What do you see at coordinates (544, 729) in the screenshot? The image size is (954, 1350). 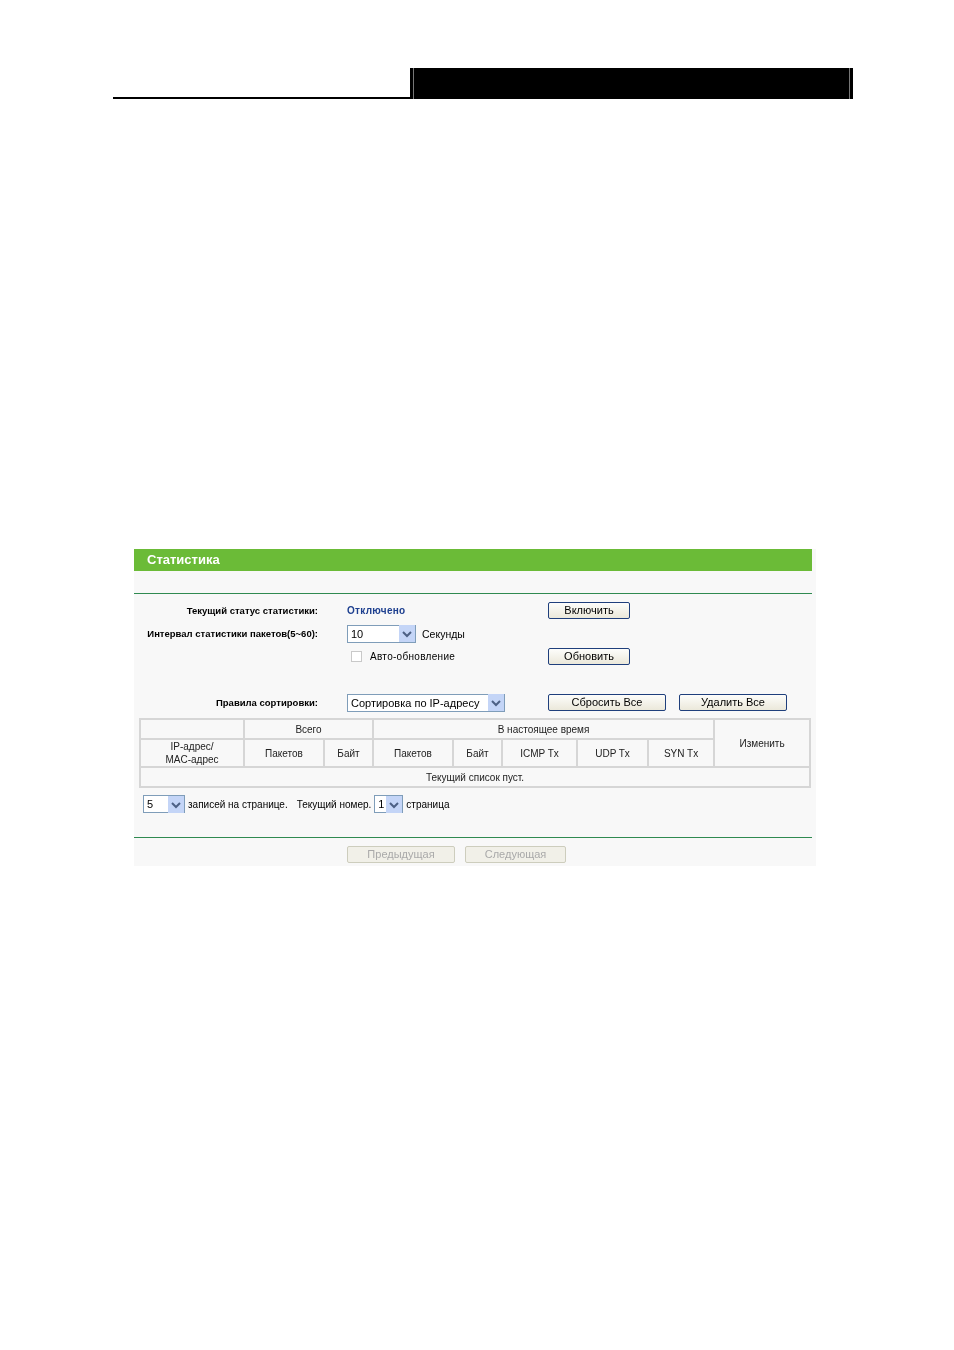 I see `table-header-cell: В настоящее время` at bounding box center [544, 729].